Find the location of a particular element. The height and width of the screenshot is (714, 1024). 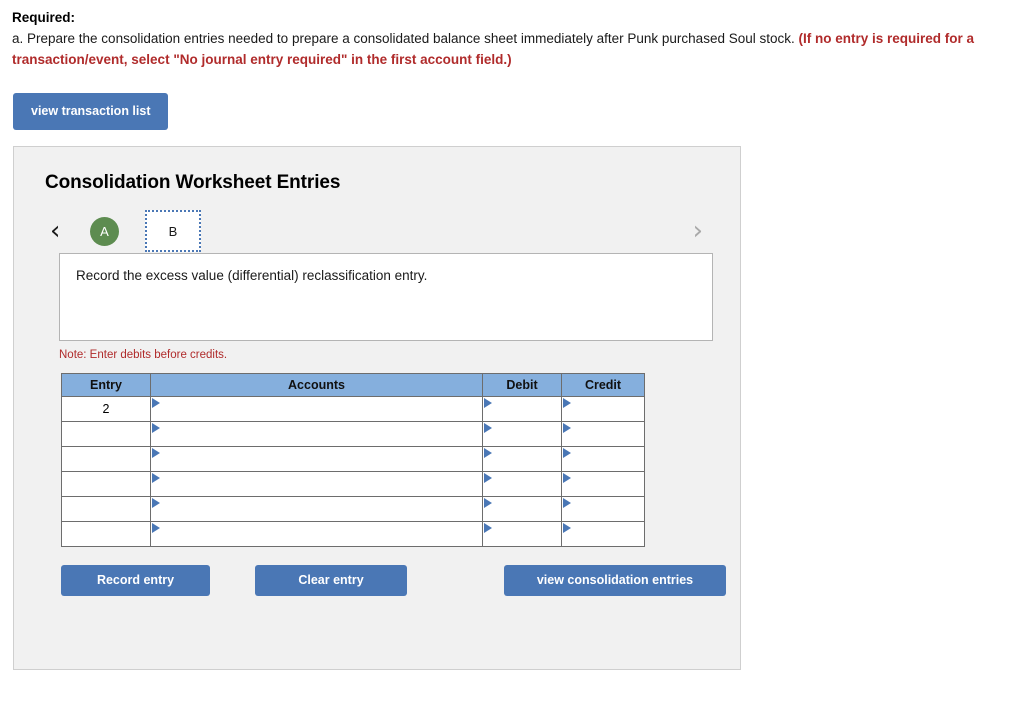

table-row: 2 is located at coordinates (353, 409).